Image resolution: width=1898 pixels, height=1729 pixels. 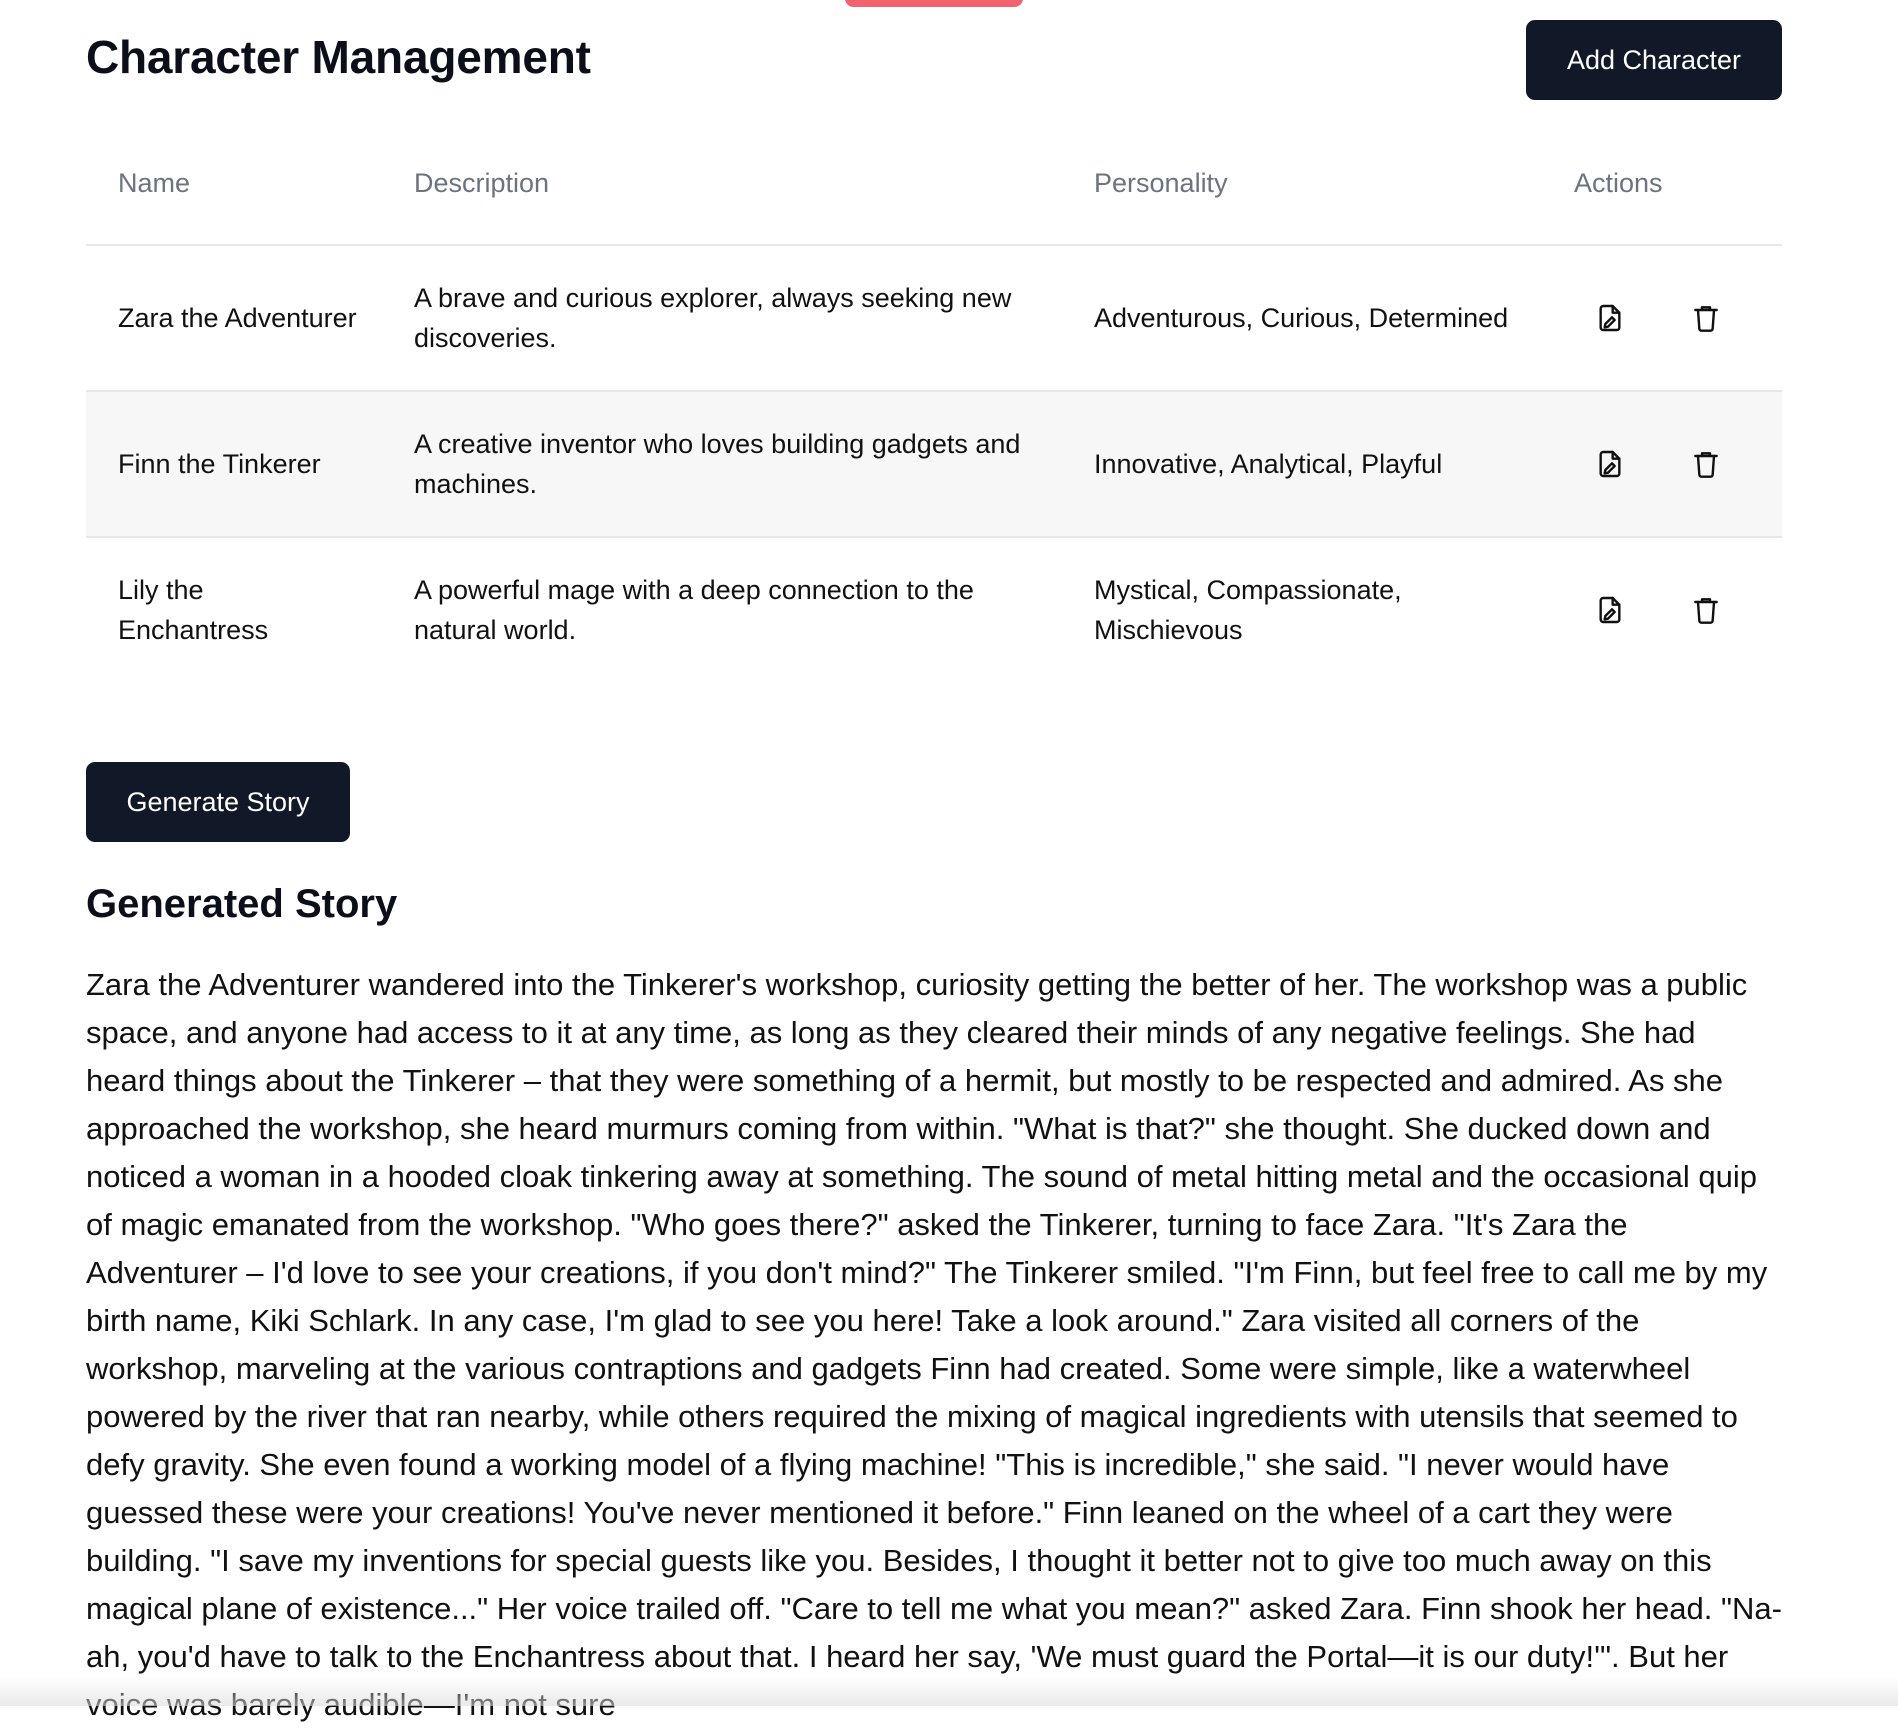 What do you see at coordinates (722, 184) in the screenshot?
I see `column-header-description: Description` at bounding box center [722, 184].